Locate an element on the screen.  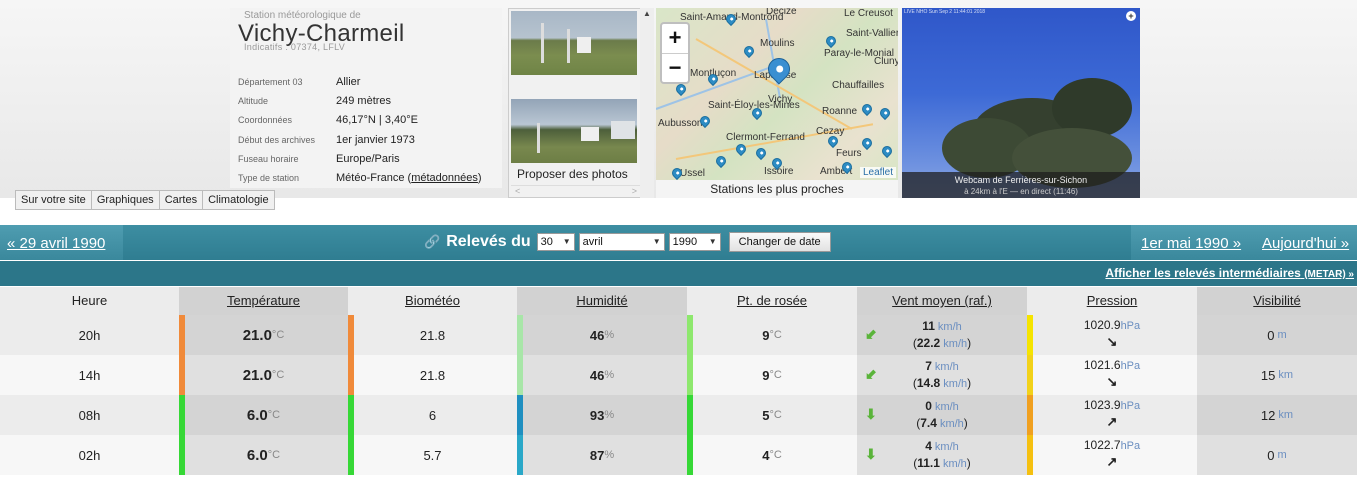
table-cell: ⬇ 4 km/h (11.1 km/h) is located at coordinates (942, 455).